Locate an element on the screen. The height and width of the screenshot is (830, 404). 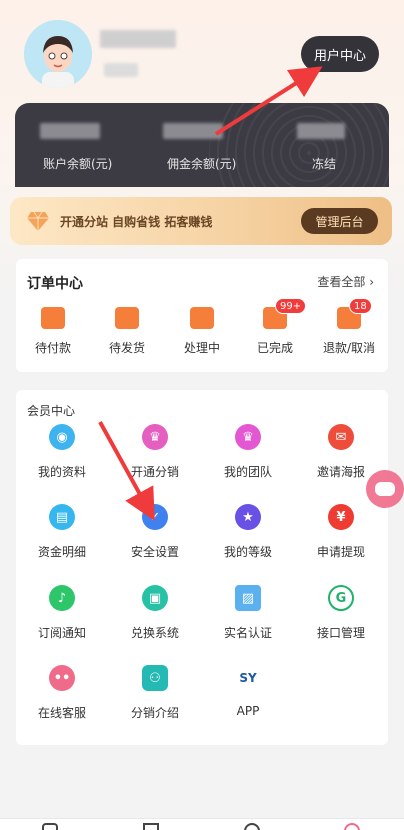
star-icon: ★ is located at coordinates (248, 517).